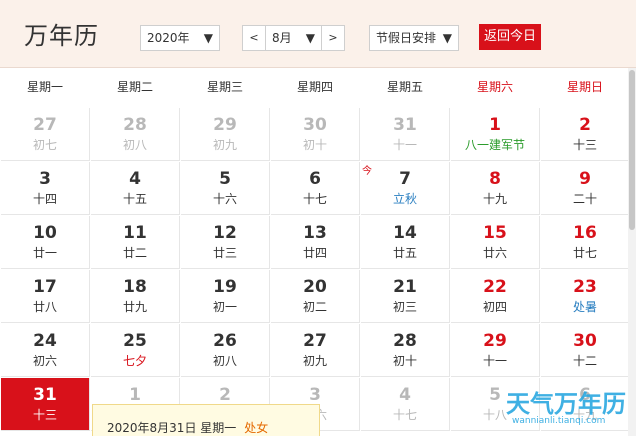 This screenshot has height=436, width=636. I want to click on calendar-day-cell: 10 廿一, so click(45, 242).